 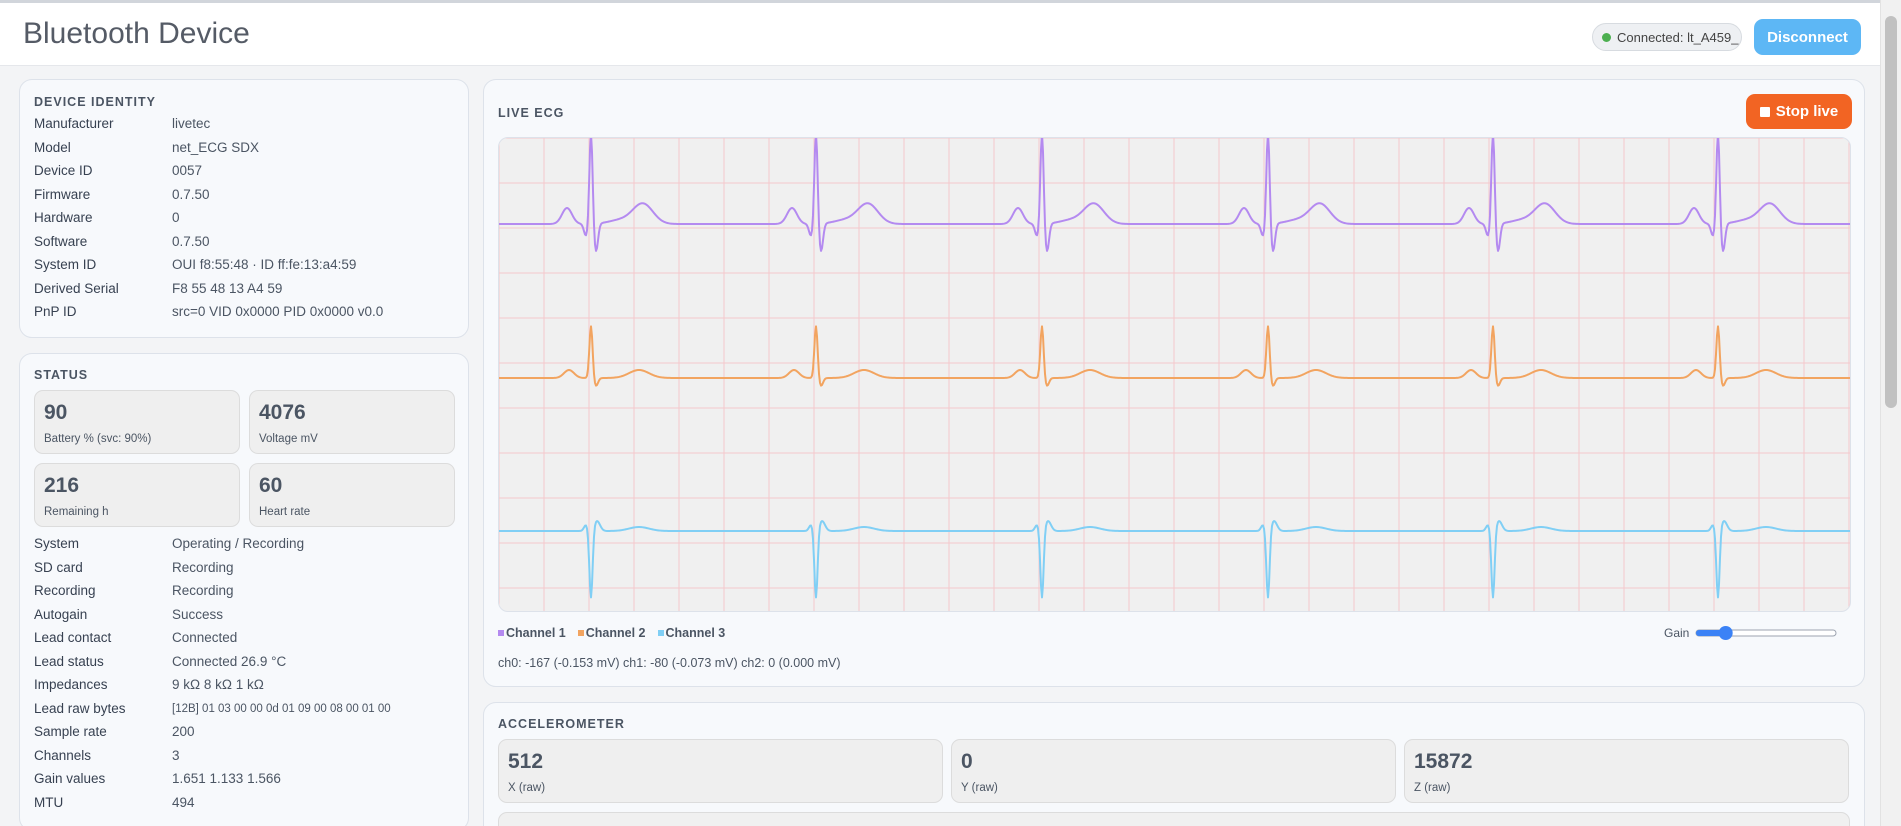 I want to click on remaining-label: Remaining h, so click(x=76, y=512).